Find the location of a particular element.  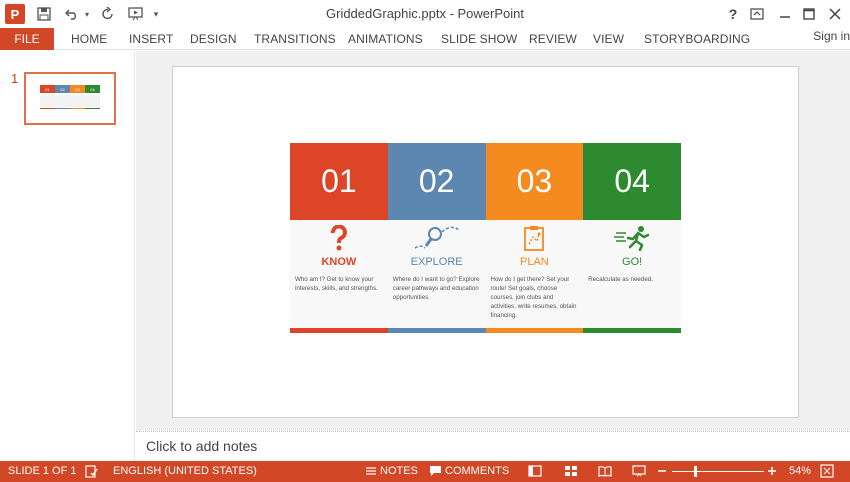

zoom-level: 54% is located at coordinates (800, 471).